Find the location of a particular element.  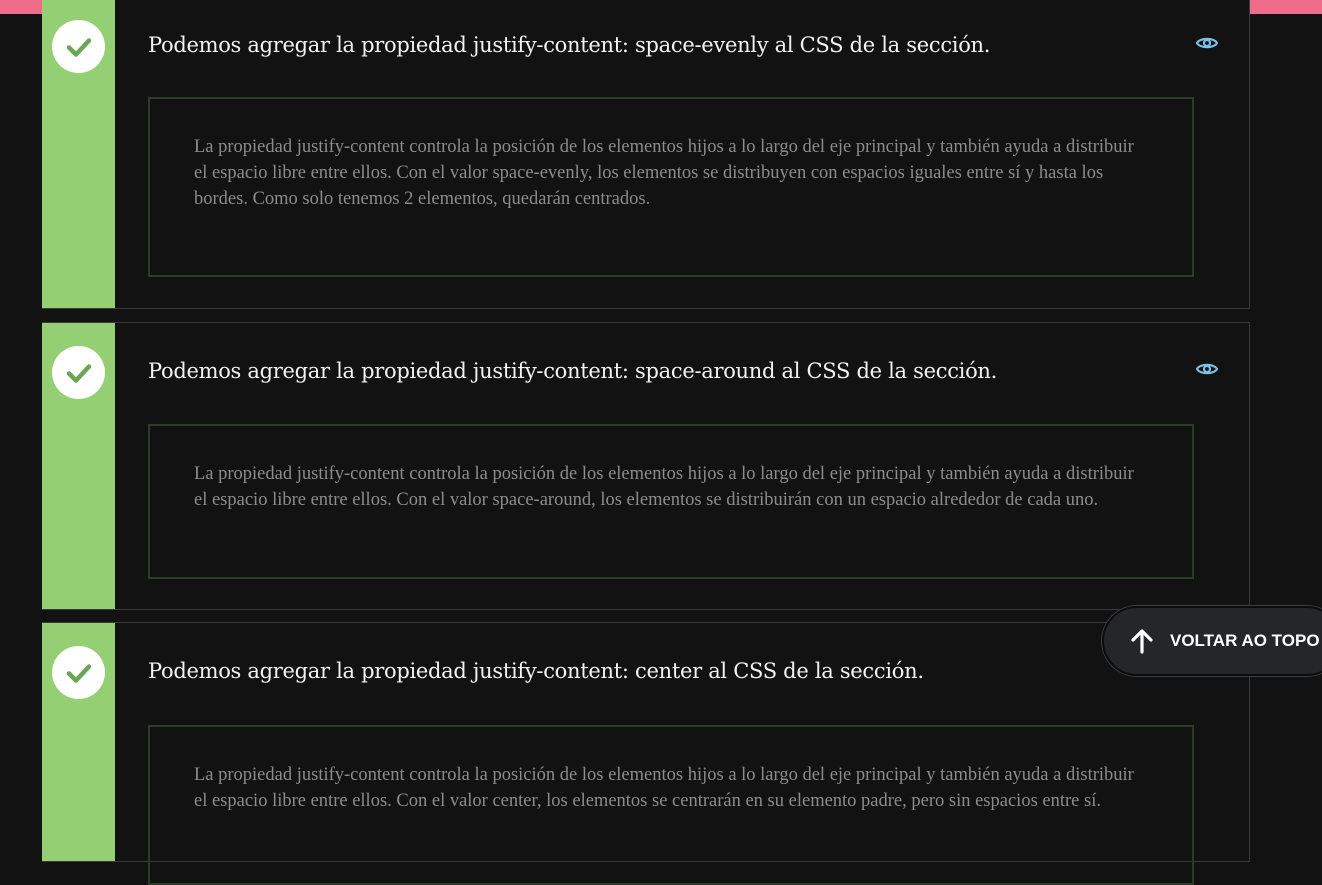

back-to-top-label: VOLTAR AO TOPO is located at coordinates (1245, 640).